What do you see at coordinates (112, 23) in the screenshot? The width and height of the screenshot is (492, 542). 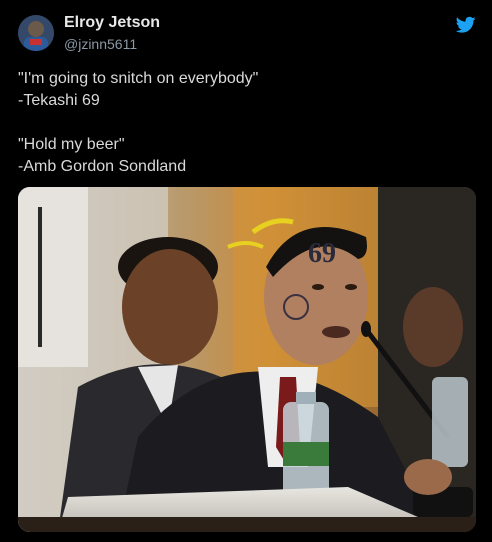 I see `author-name: Elroy Jetson` at bounding box center [112, 23].